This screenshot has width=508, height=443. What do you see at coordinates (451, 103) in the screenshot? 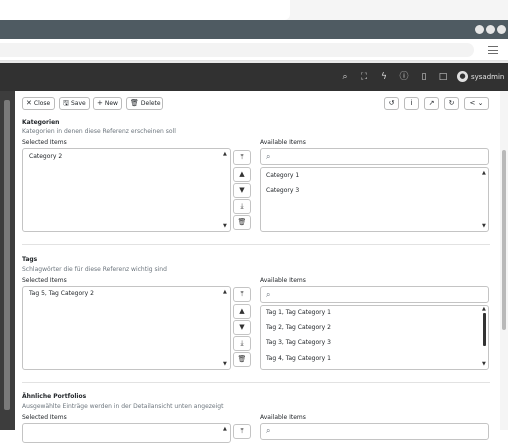
I see `refresh-icon: ↻` at bounding box center [451, 103].